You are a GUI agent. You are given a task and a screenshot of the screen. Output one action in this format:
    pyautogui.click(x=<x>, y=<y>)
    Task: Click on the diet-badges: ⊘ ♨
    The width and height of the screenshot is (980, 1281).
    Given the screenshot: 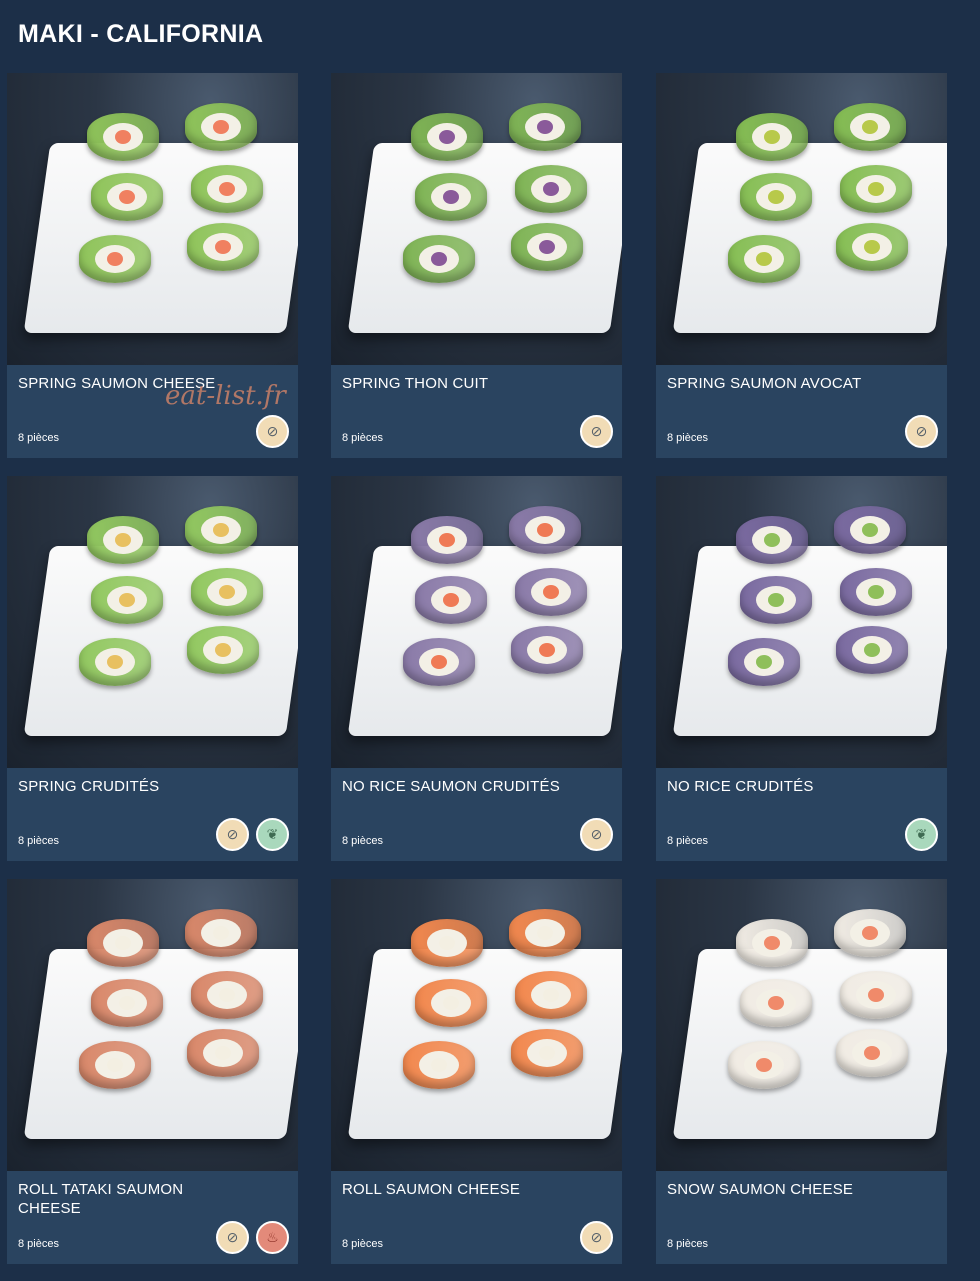 What is the action you would take?
    pyautogui.click(x=252, y=1237)
    